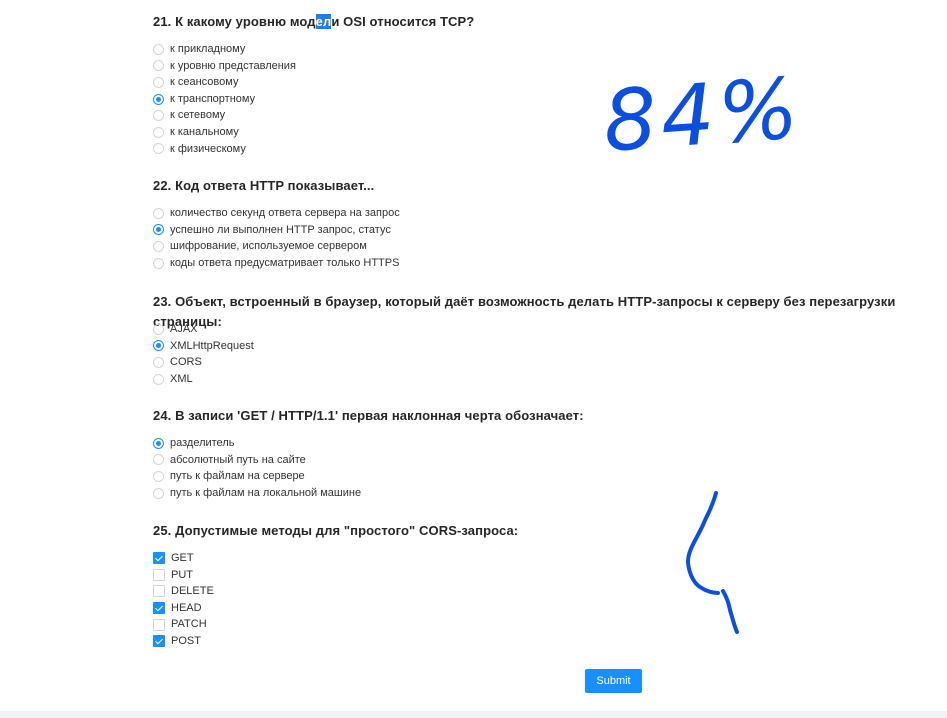 This screenshot has height=718, width=947. I want to click on handwritten-4-lower, so click(712, 562).